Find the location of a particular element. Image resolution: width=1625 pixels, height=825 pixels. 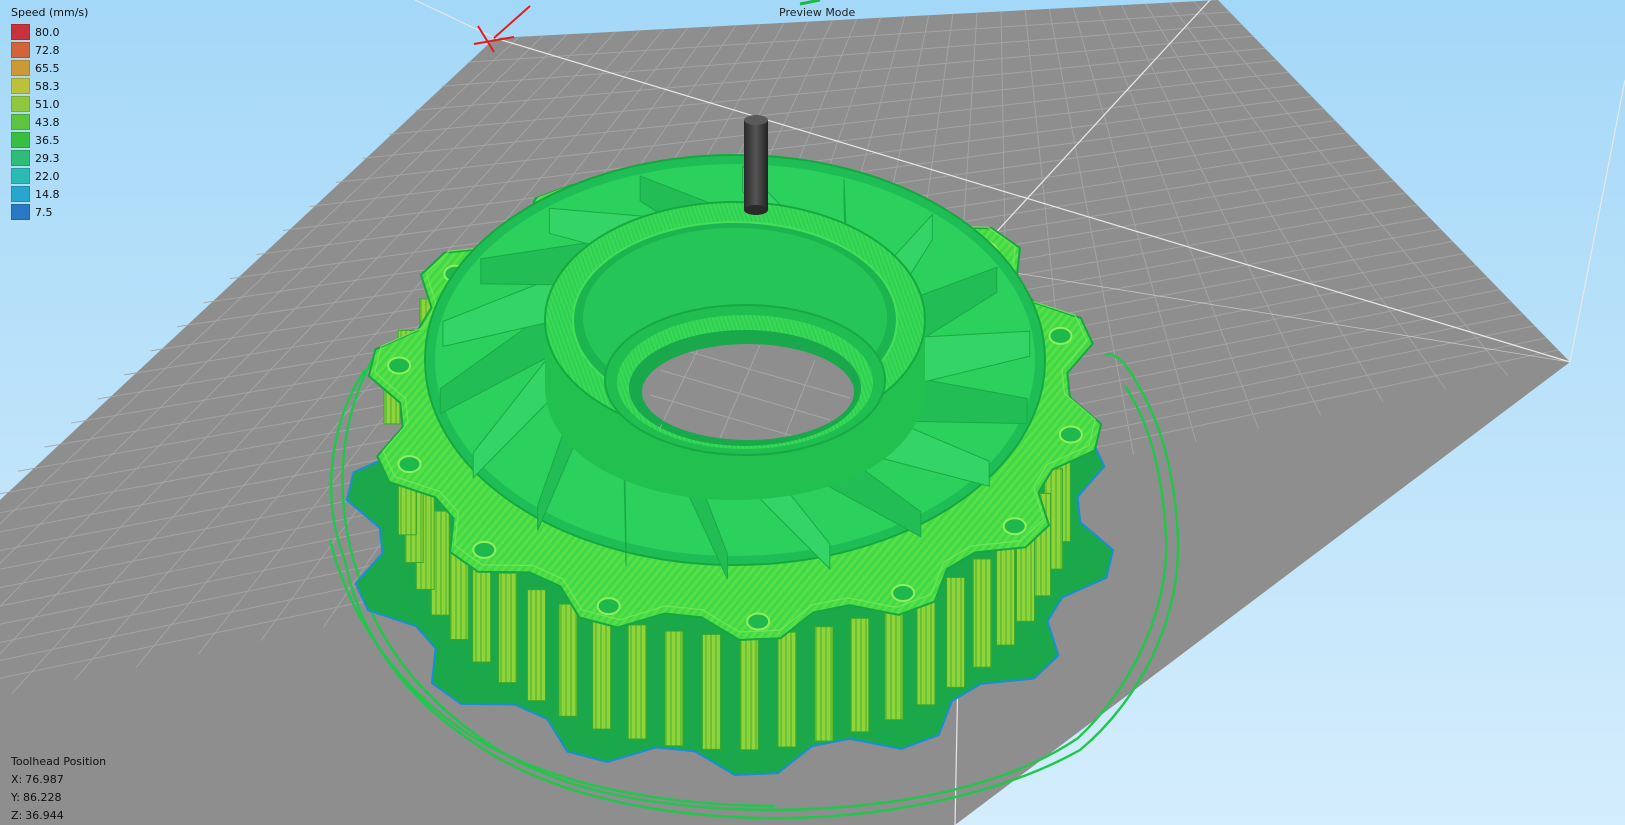

legend-entry: 65.5 is located at coordinates (49, 68).